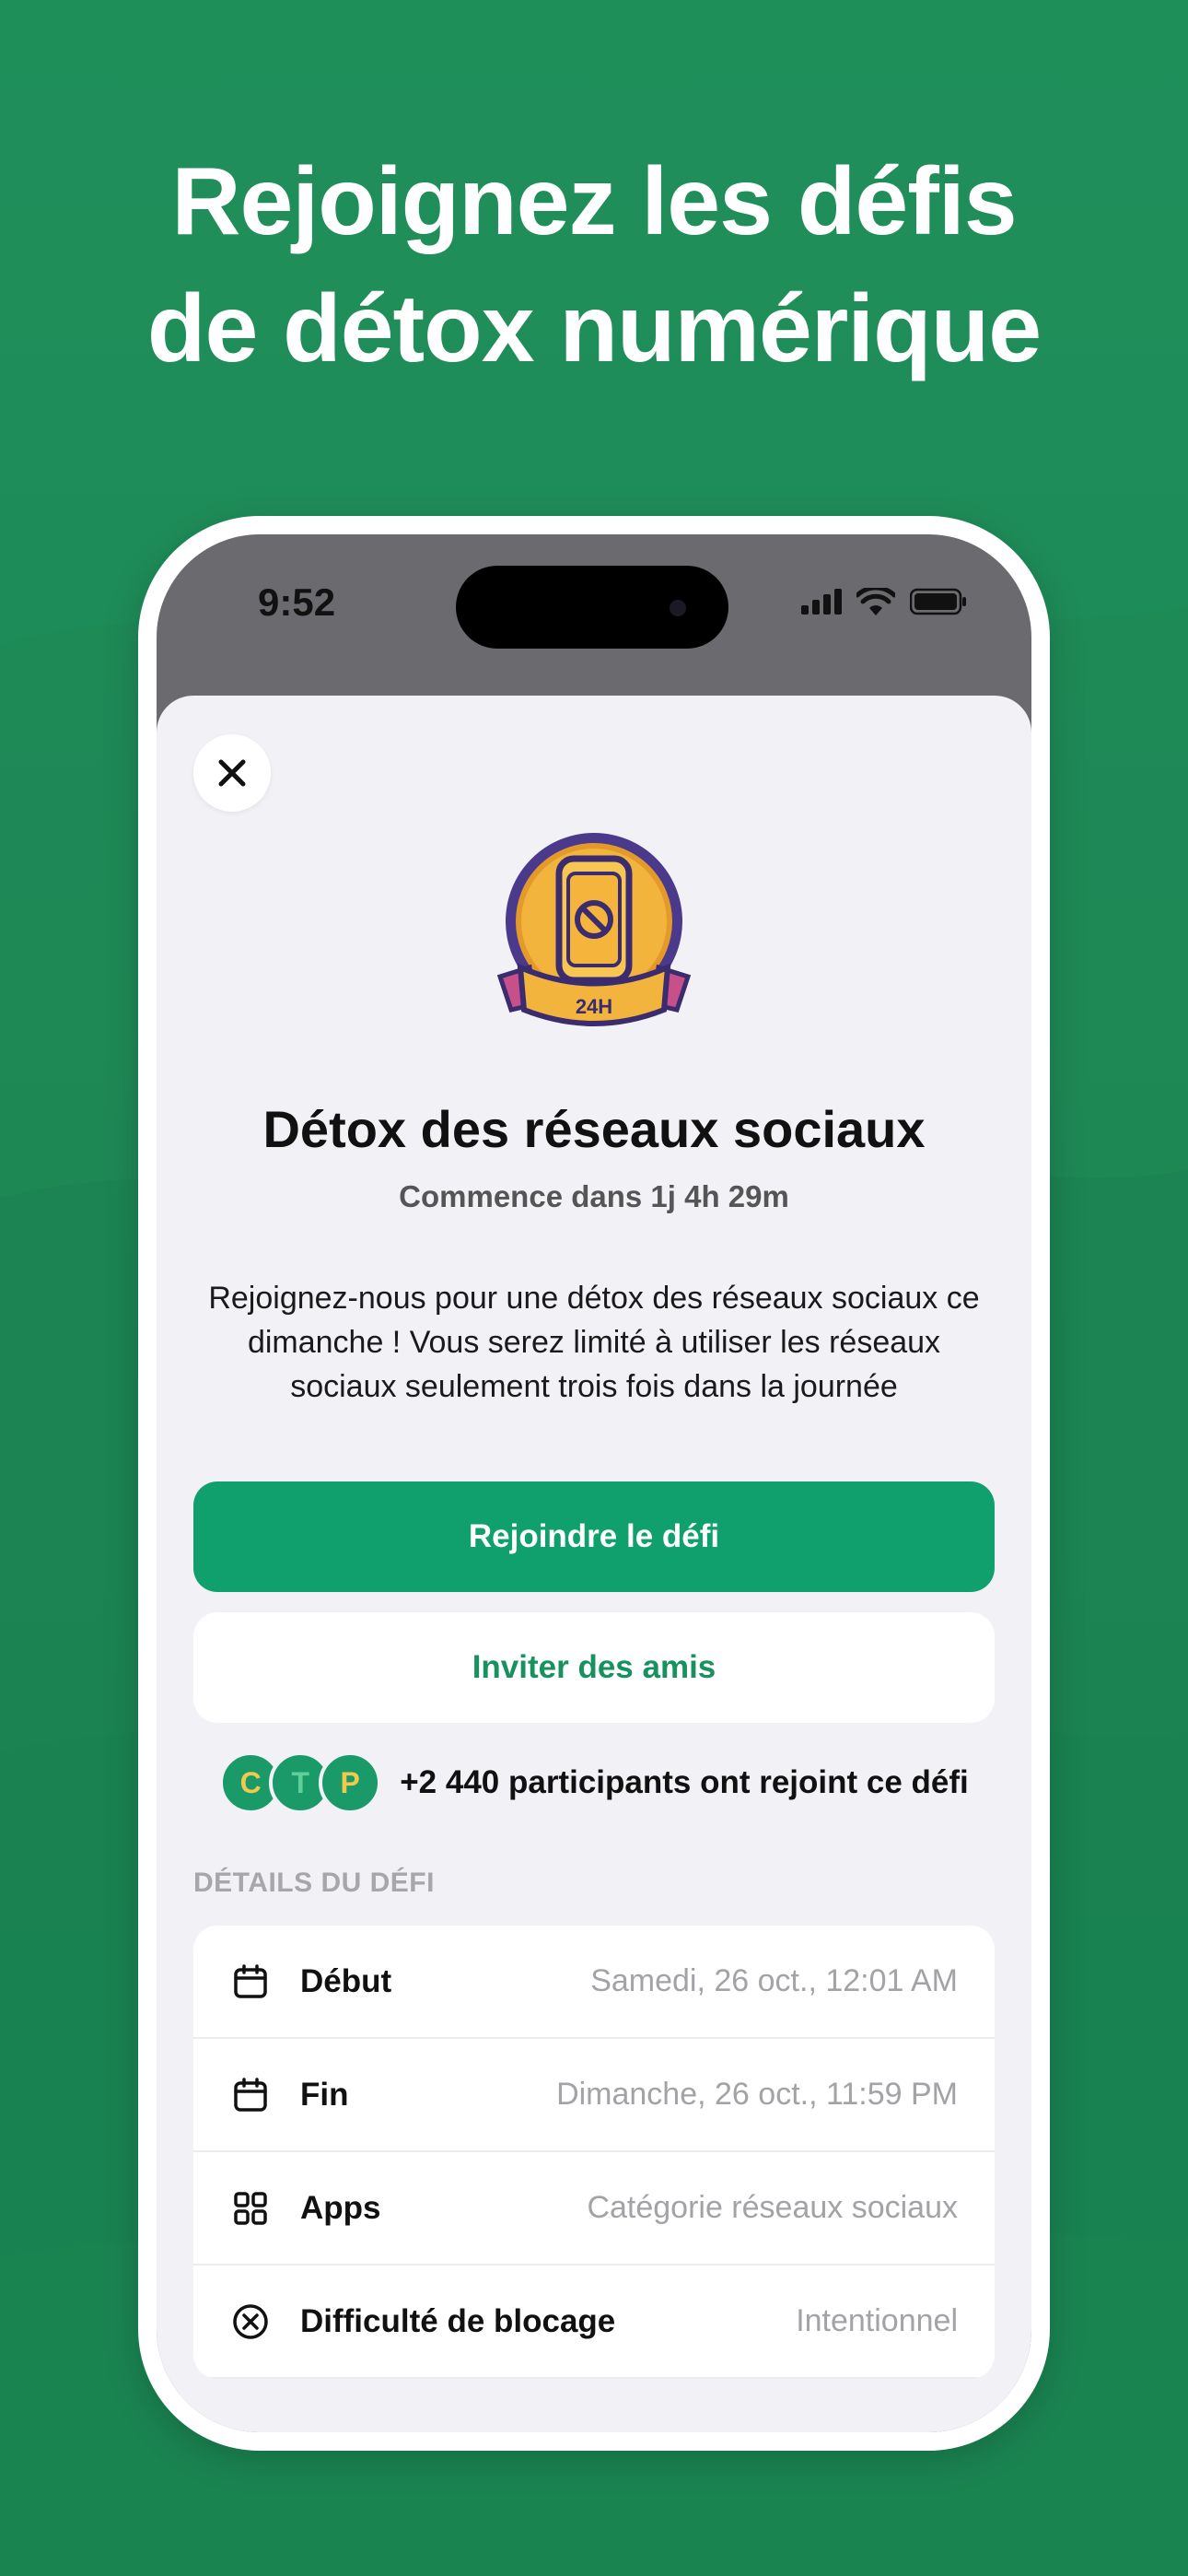 Image resolution: width=1188 pixels, height=2576 pixels. I want to click on details-section-label: DÉTAILS DU DÉFI, so click(314, 1883).